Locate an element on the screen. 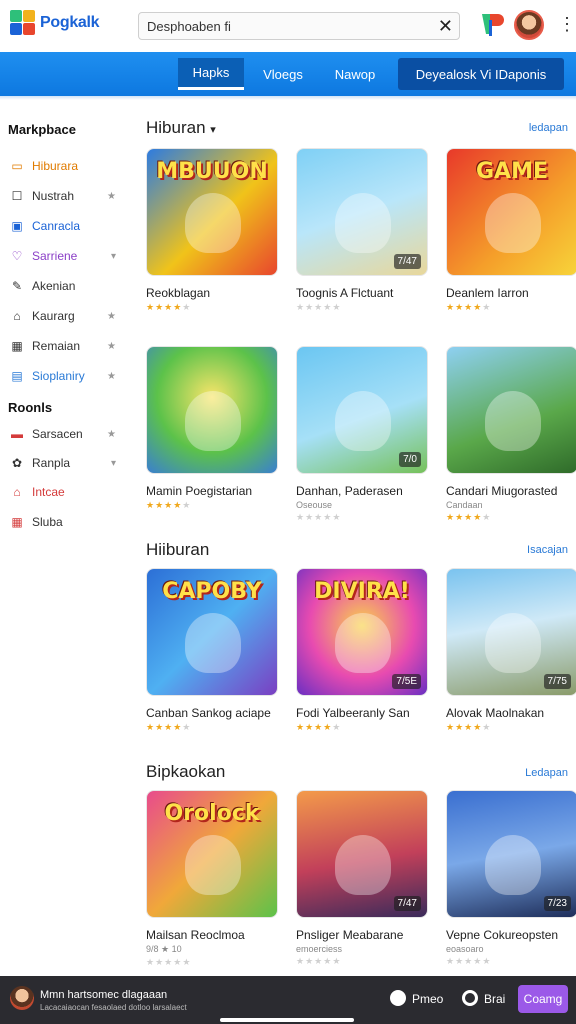  app-title: Vepne Cokureopsten is located at coordinates (502, 935).